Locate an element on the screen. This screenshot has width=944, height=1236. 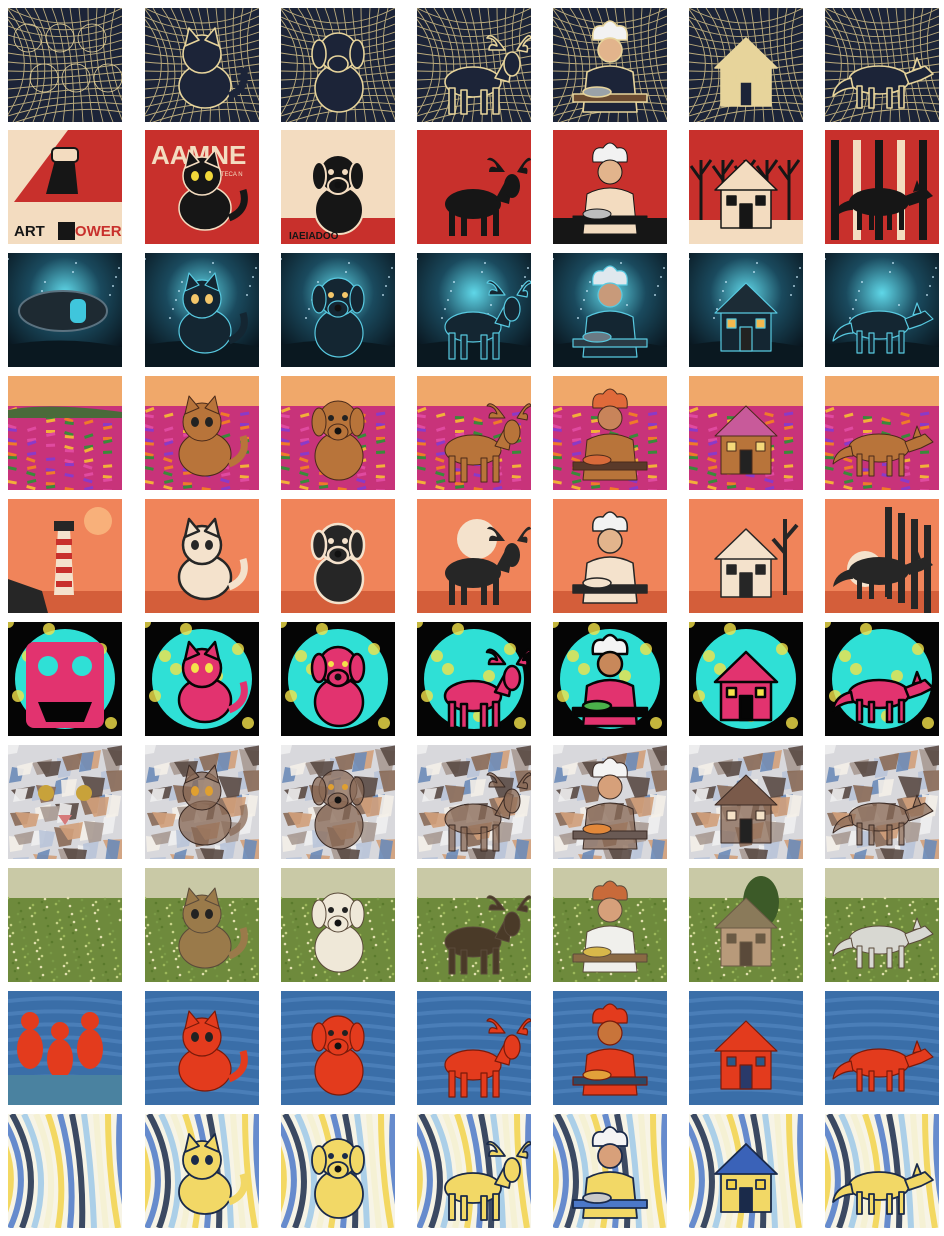
tile-fauvist-blue-red-moose is located at coordinates (474, 1048).